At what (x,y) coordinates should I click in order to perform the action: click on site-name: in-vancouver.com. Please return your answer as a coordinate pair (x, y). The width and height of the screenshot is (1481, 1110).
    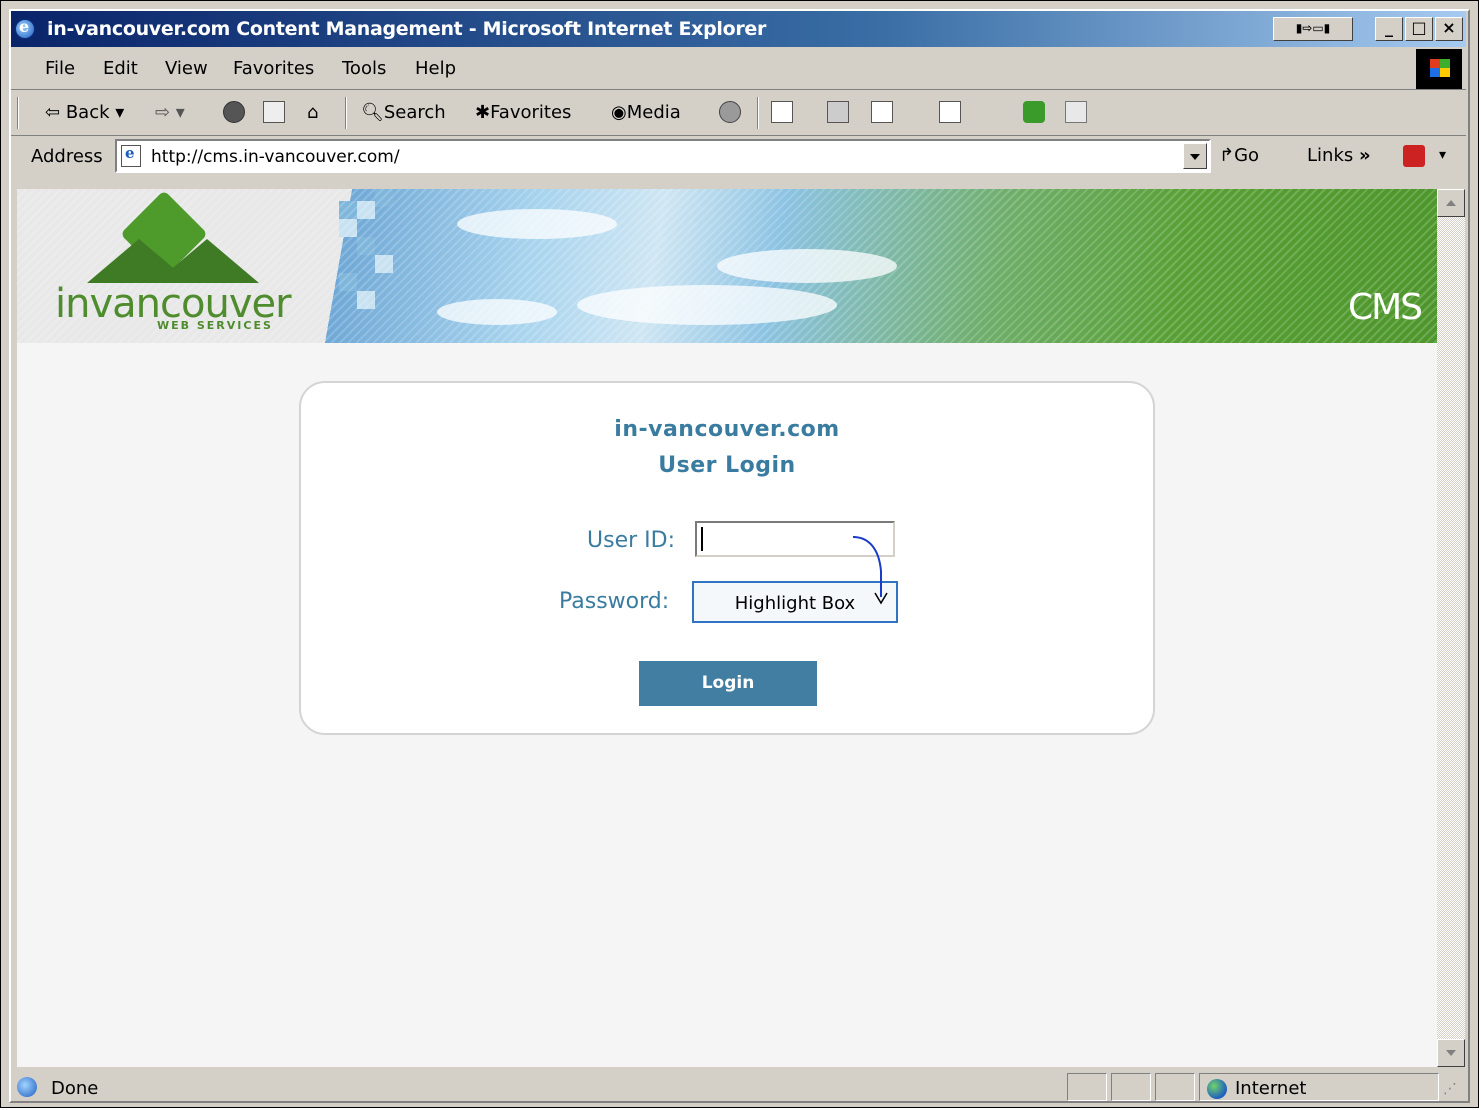
    Looking at the image, I should click on (727, 429).